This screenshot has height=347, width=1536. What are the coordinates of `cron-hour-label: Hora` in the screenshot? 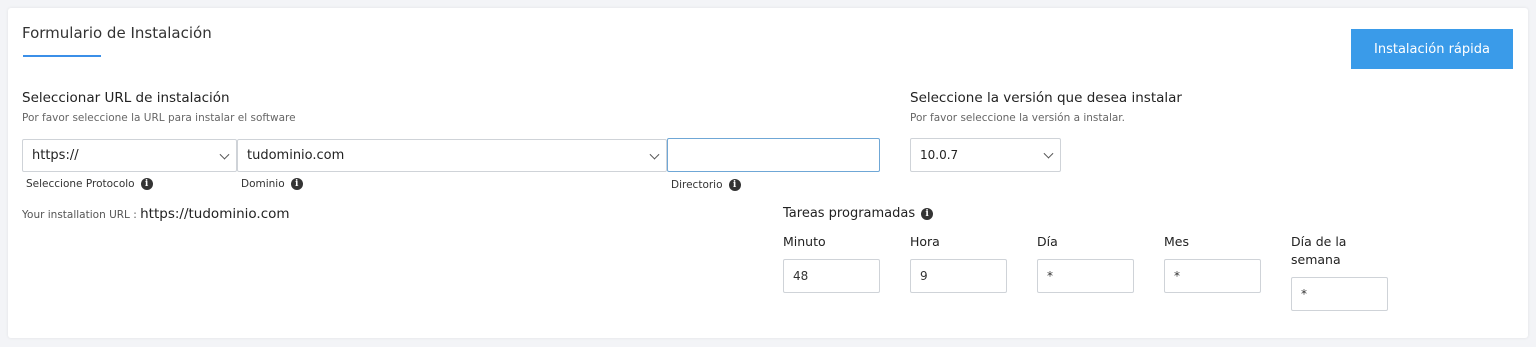 It's located at (925, 241).